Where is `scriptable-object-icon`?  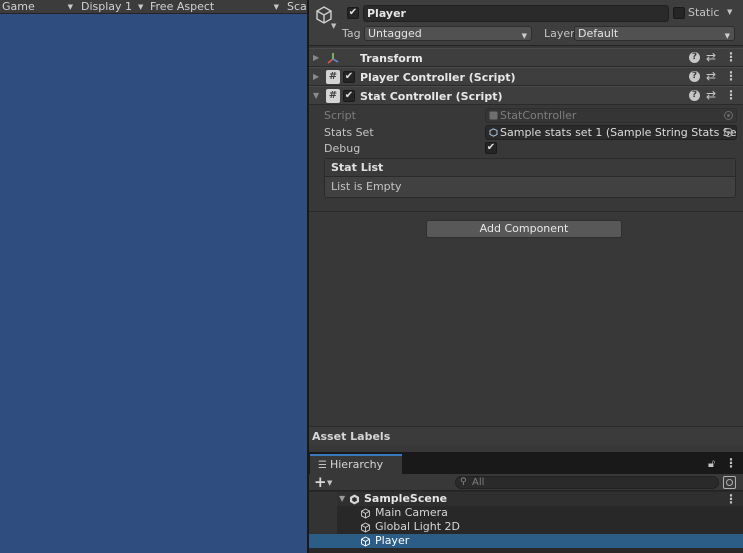
scriptable-object-icon is located at coordinates (493, 132).